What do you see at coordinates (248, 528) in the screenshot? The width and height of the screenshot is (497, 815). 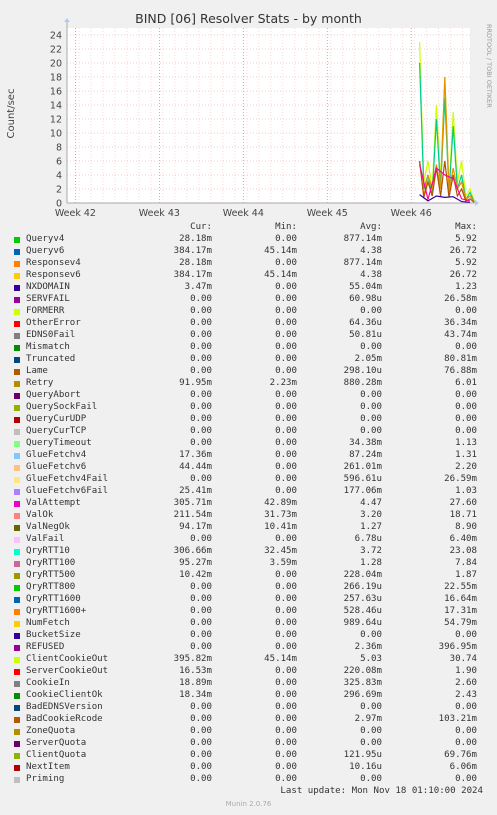 I see `legend-row: ValNegOk 94.17m 10.41m 1.27 8.90` at bounding box center [248, 528].